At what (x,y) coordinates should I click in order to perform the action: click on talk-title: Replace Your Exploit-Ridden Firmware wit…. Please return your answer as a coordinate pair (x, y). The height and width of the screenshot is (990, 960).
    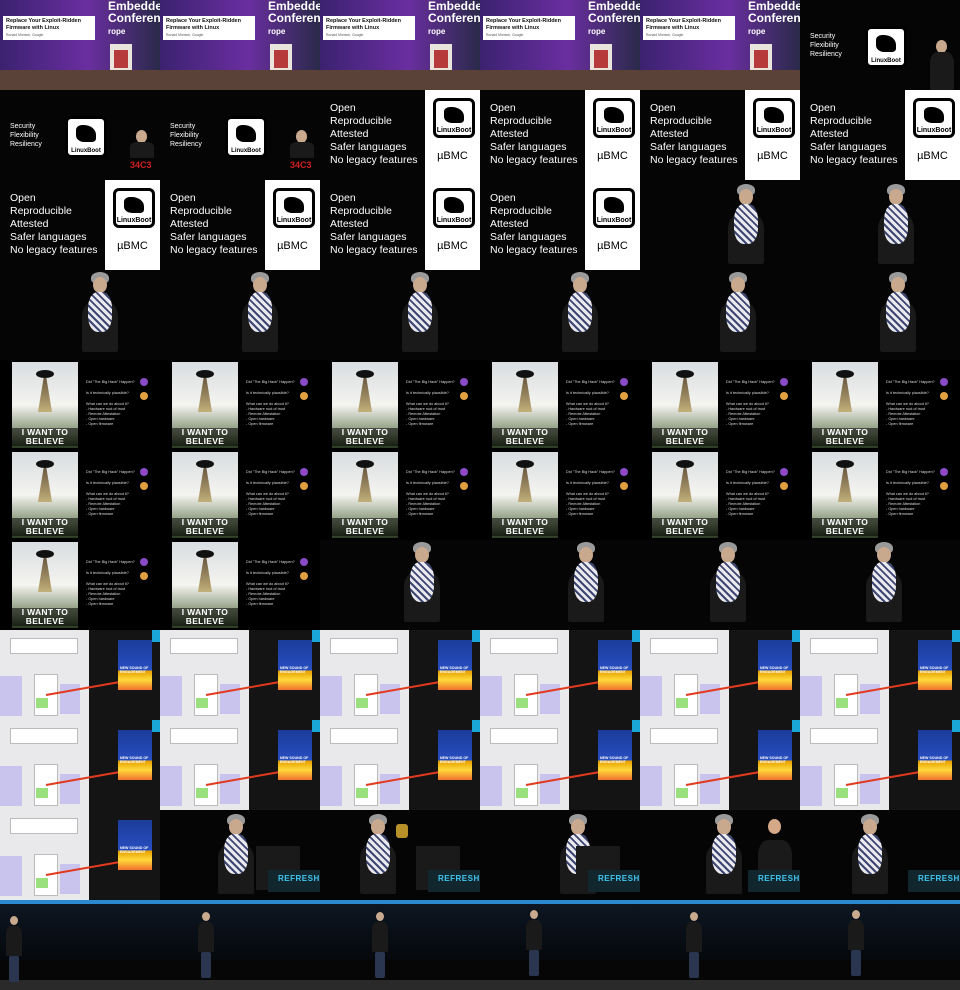
    Looking at the image, I should click on (203, 24).